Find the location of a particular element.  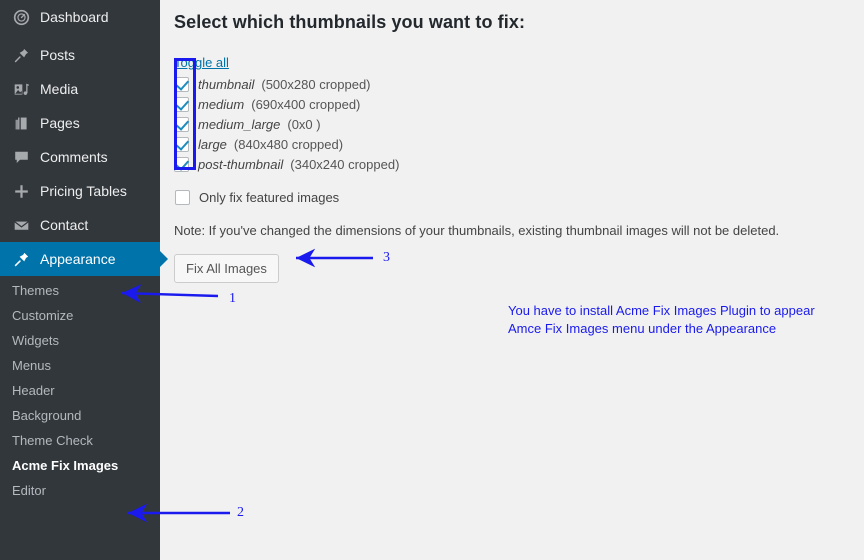

checkbox-large is located at coordinates (181, 144).